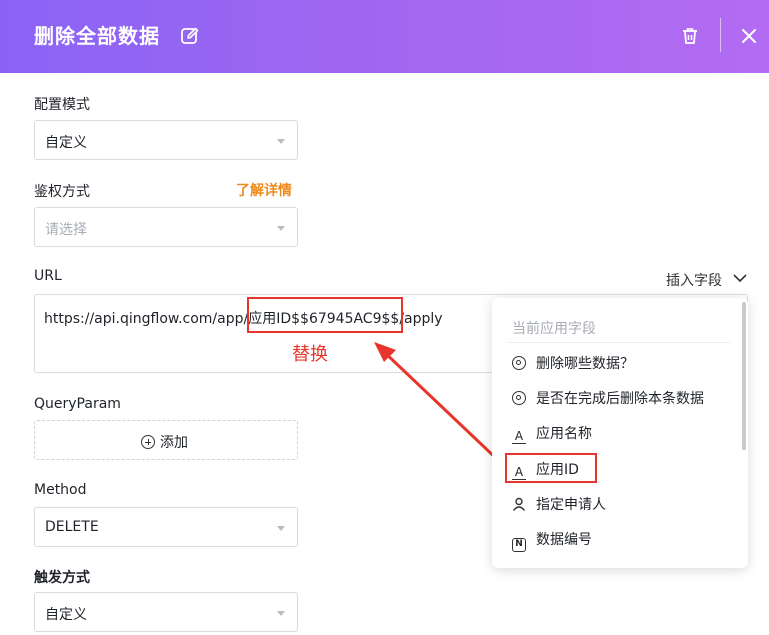 The height and width of the screenshot is (635, 769). Describe the element at coordinates (519, 504) in the screenshot. I see `person-icon` at that location.